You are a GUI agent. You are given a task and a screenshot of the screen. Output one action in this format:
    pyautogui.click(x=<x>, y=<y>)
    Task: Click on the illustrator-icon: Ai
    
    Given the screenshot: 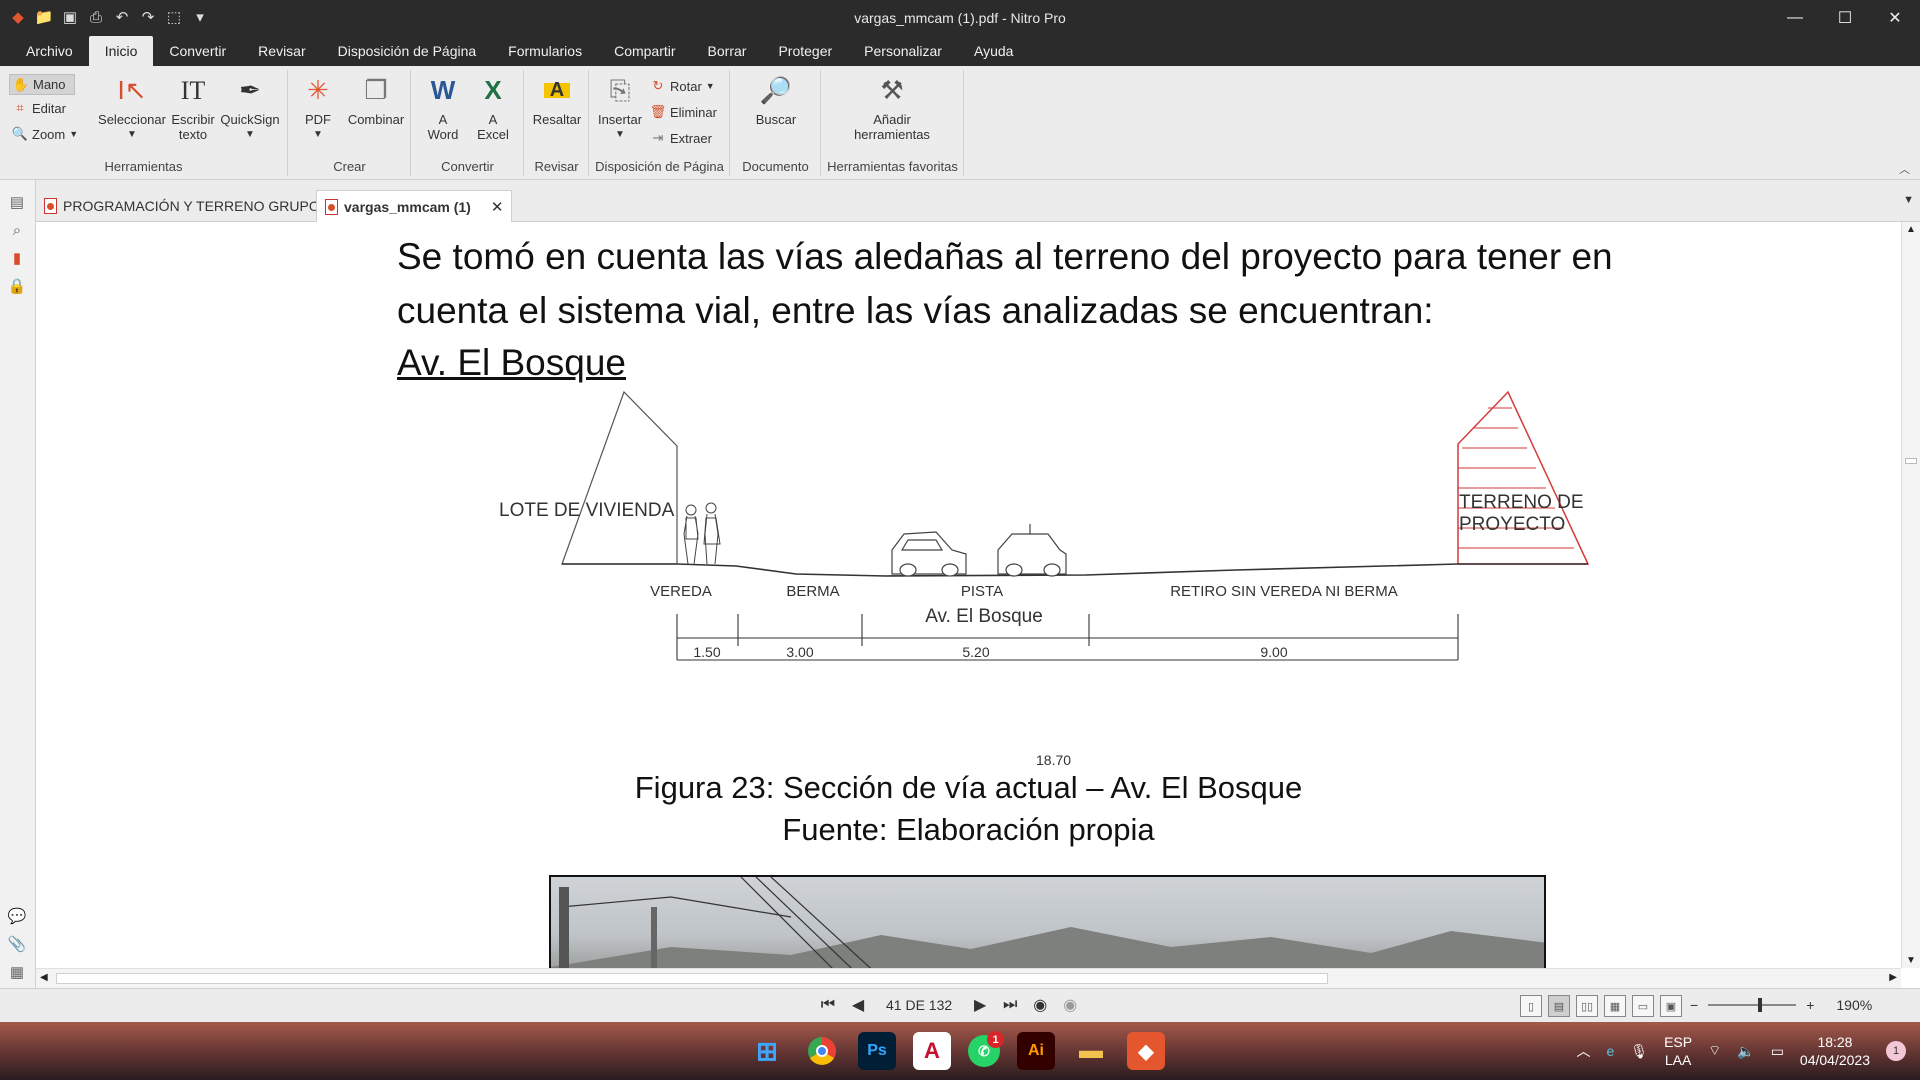 What is the action you would take?
    pyautogui.click(x=1036, y=1051)
    